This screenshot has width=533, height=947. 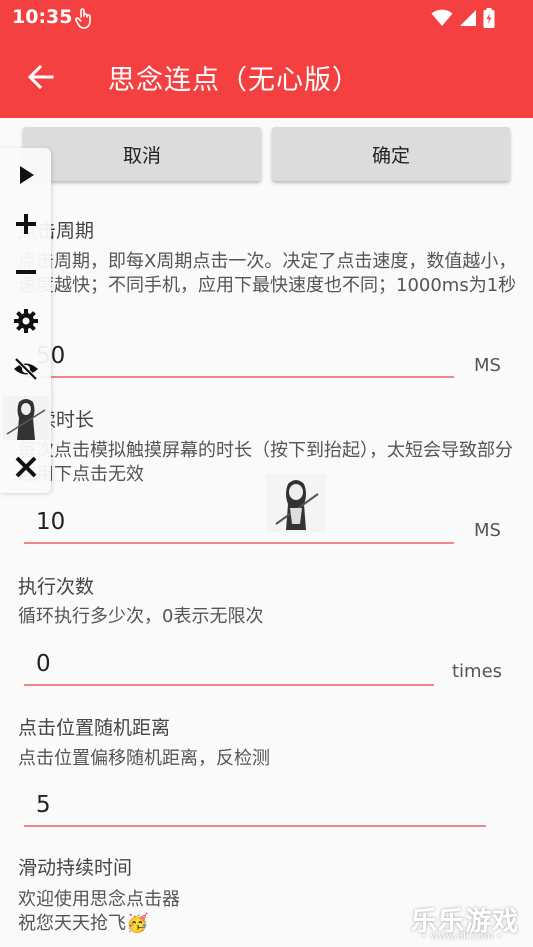 I want to click on close-icon, so click(x=26, y=467).